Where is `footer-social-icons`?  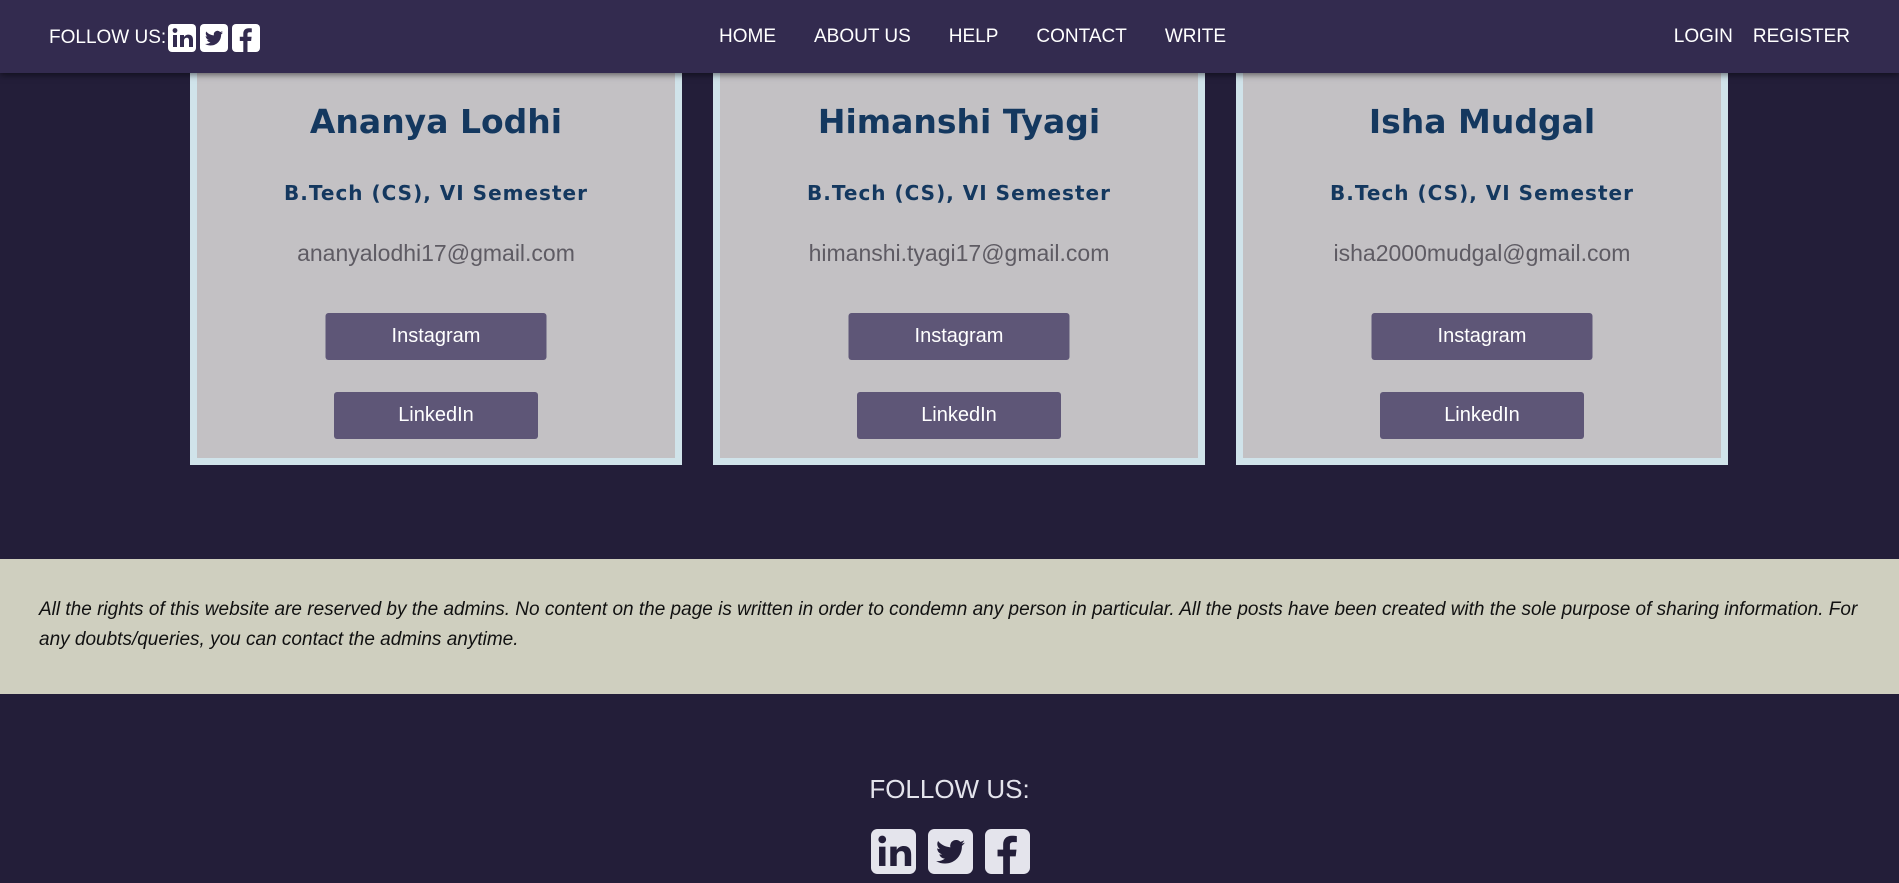 footer-social-icons is located at coordinates (950, 851).